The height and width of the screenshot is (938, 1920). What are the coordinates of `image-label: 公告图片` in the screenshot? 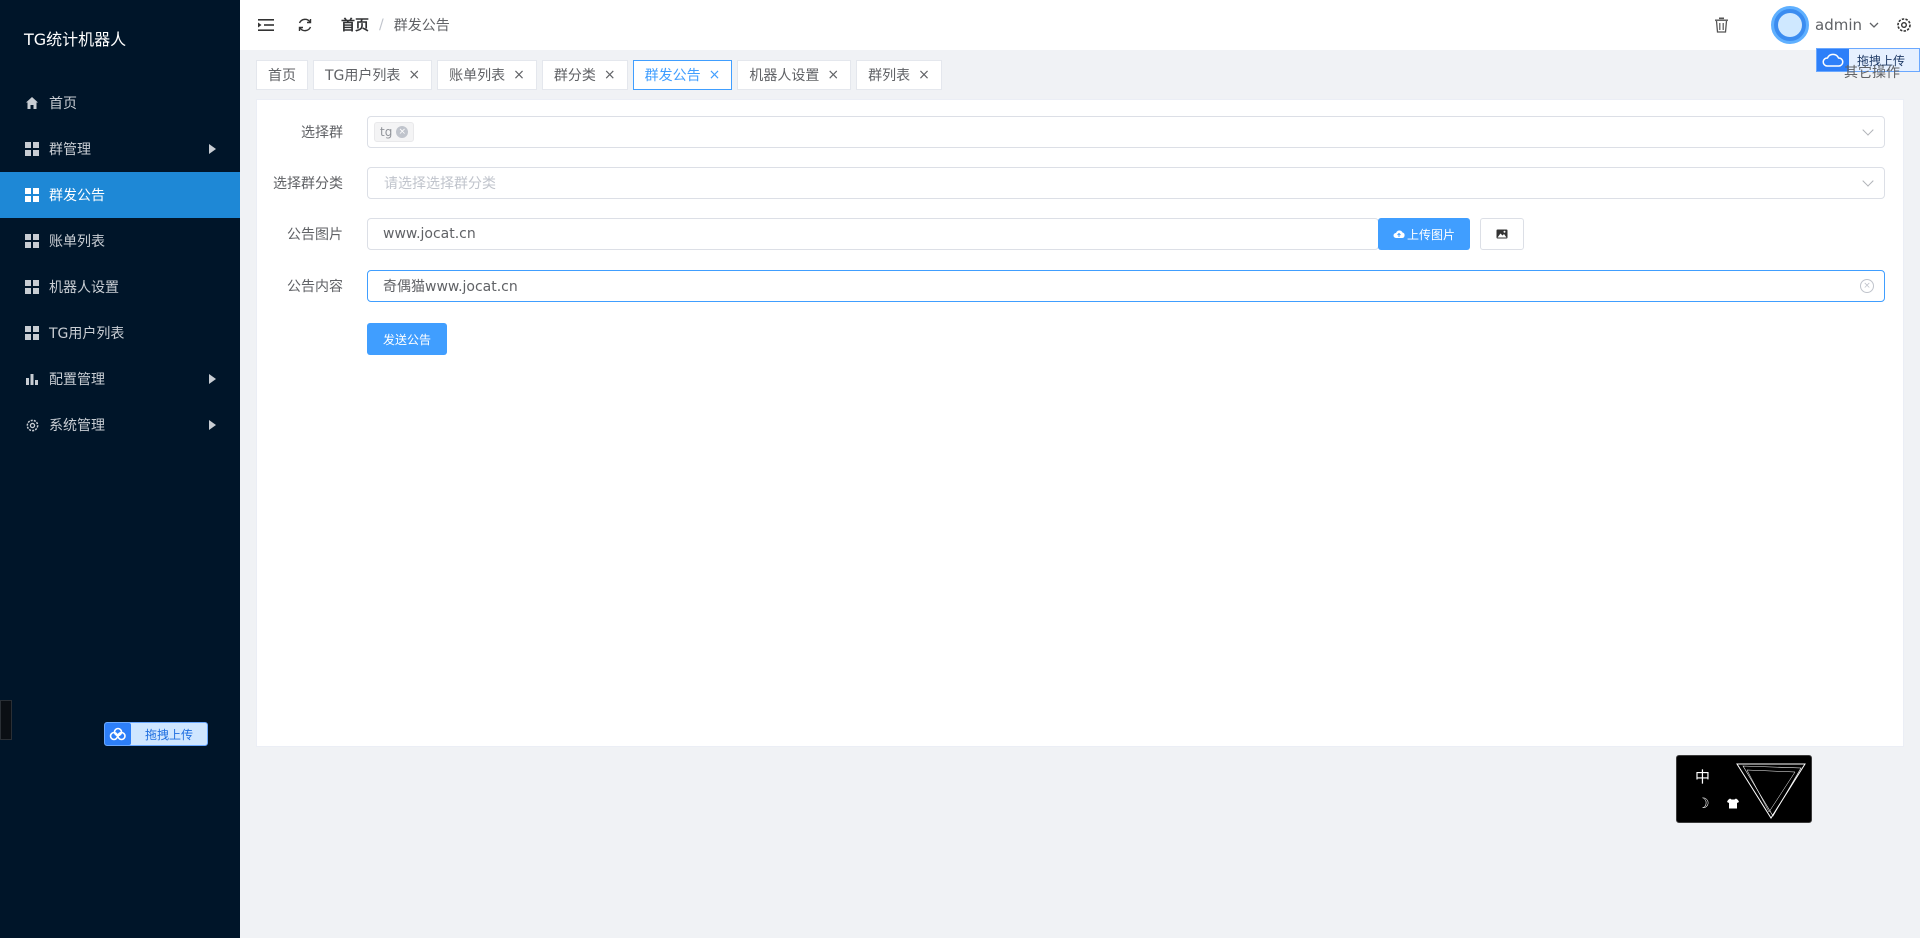 It's located at (315, 235).